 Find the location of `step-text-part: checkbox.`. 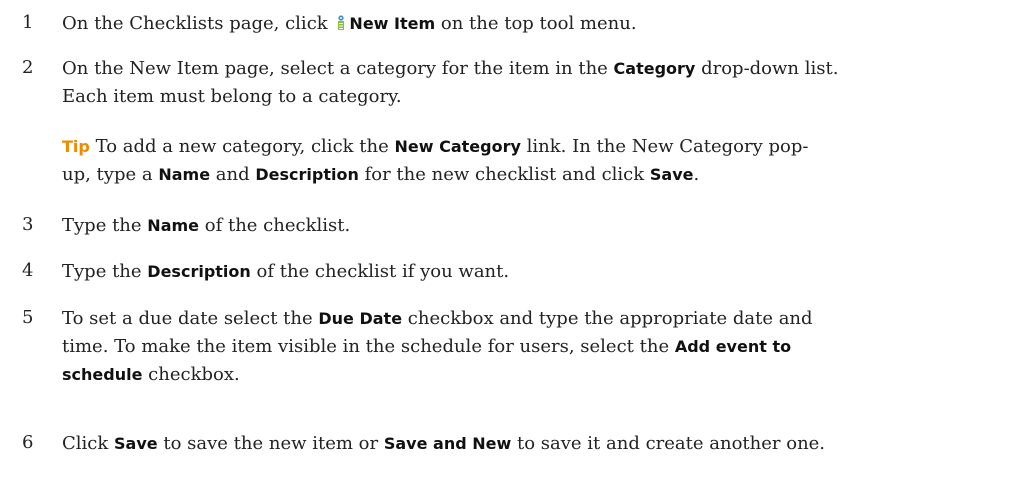

step-text-part: checkbox. is located at coordinates (194, 374).